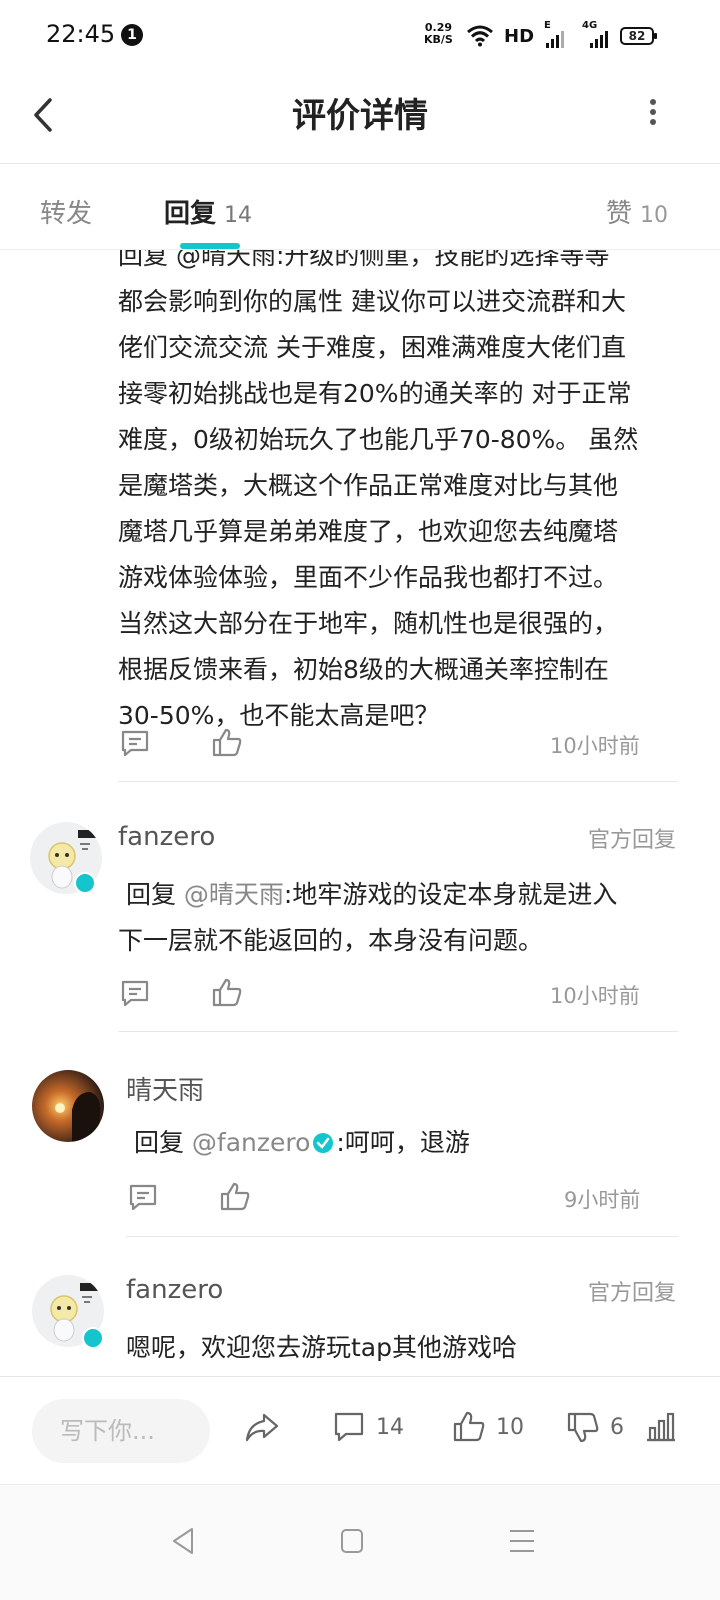 This screenshot has width=720, height=1600. I want to click on bottom-action-bar: 写下你... 14 10 6, so click(360, 1430).